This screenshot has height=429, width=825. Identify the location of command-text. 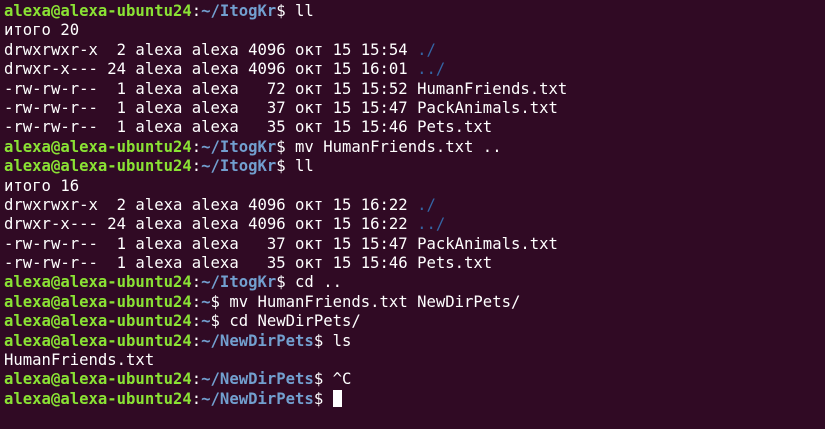
(327, 399).